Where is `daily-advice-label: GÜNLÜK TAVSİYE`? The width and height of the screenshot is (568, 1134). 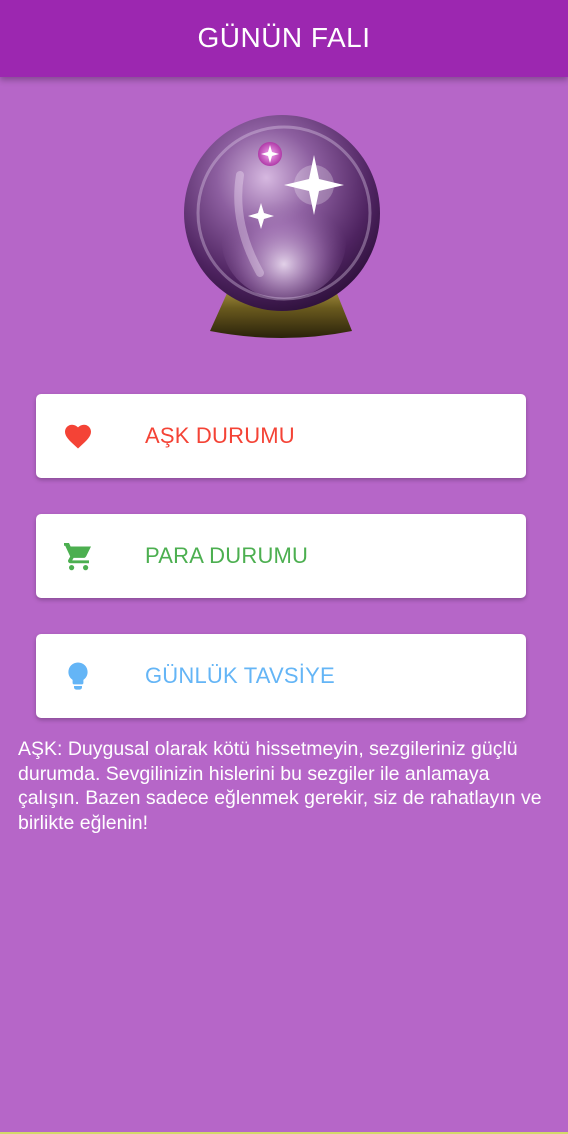
daily-advice-label: GÜNLÜK TAVSİYE is located at coordinates (240, 675).